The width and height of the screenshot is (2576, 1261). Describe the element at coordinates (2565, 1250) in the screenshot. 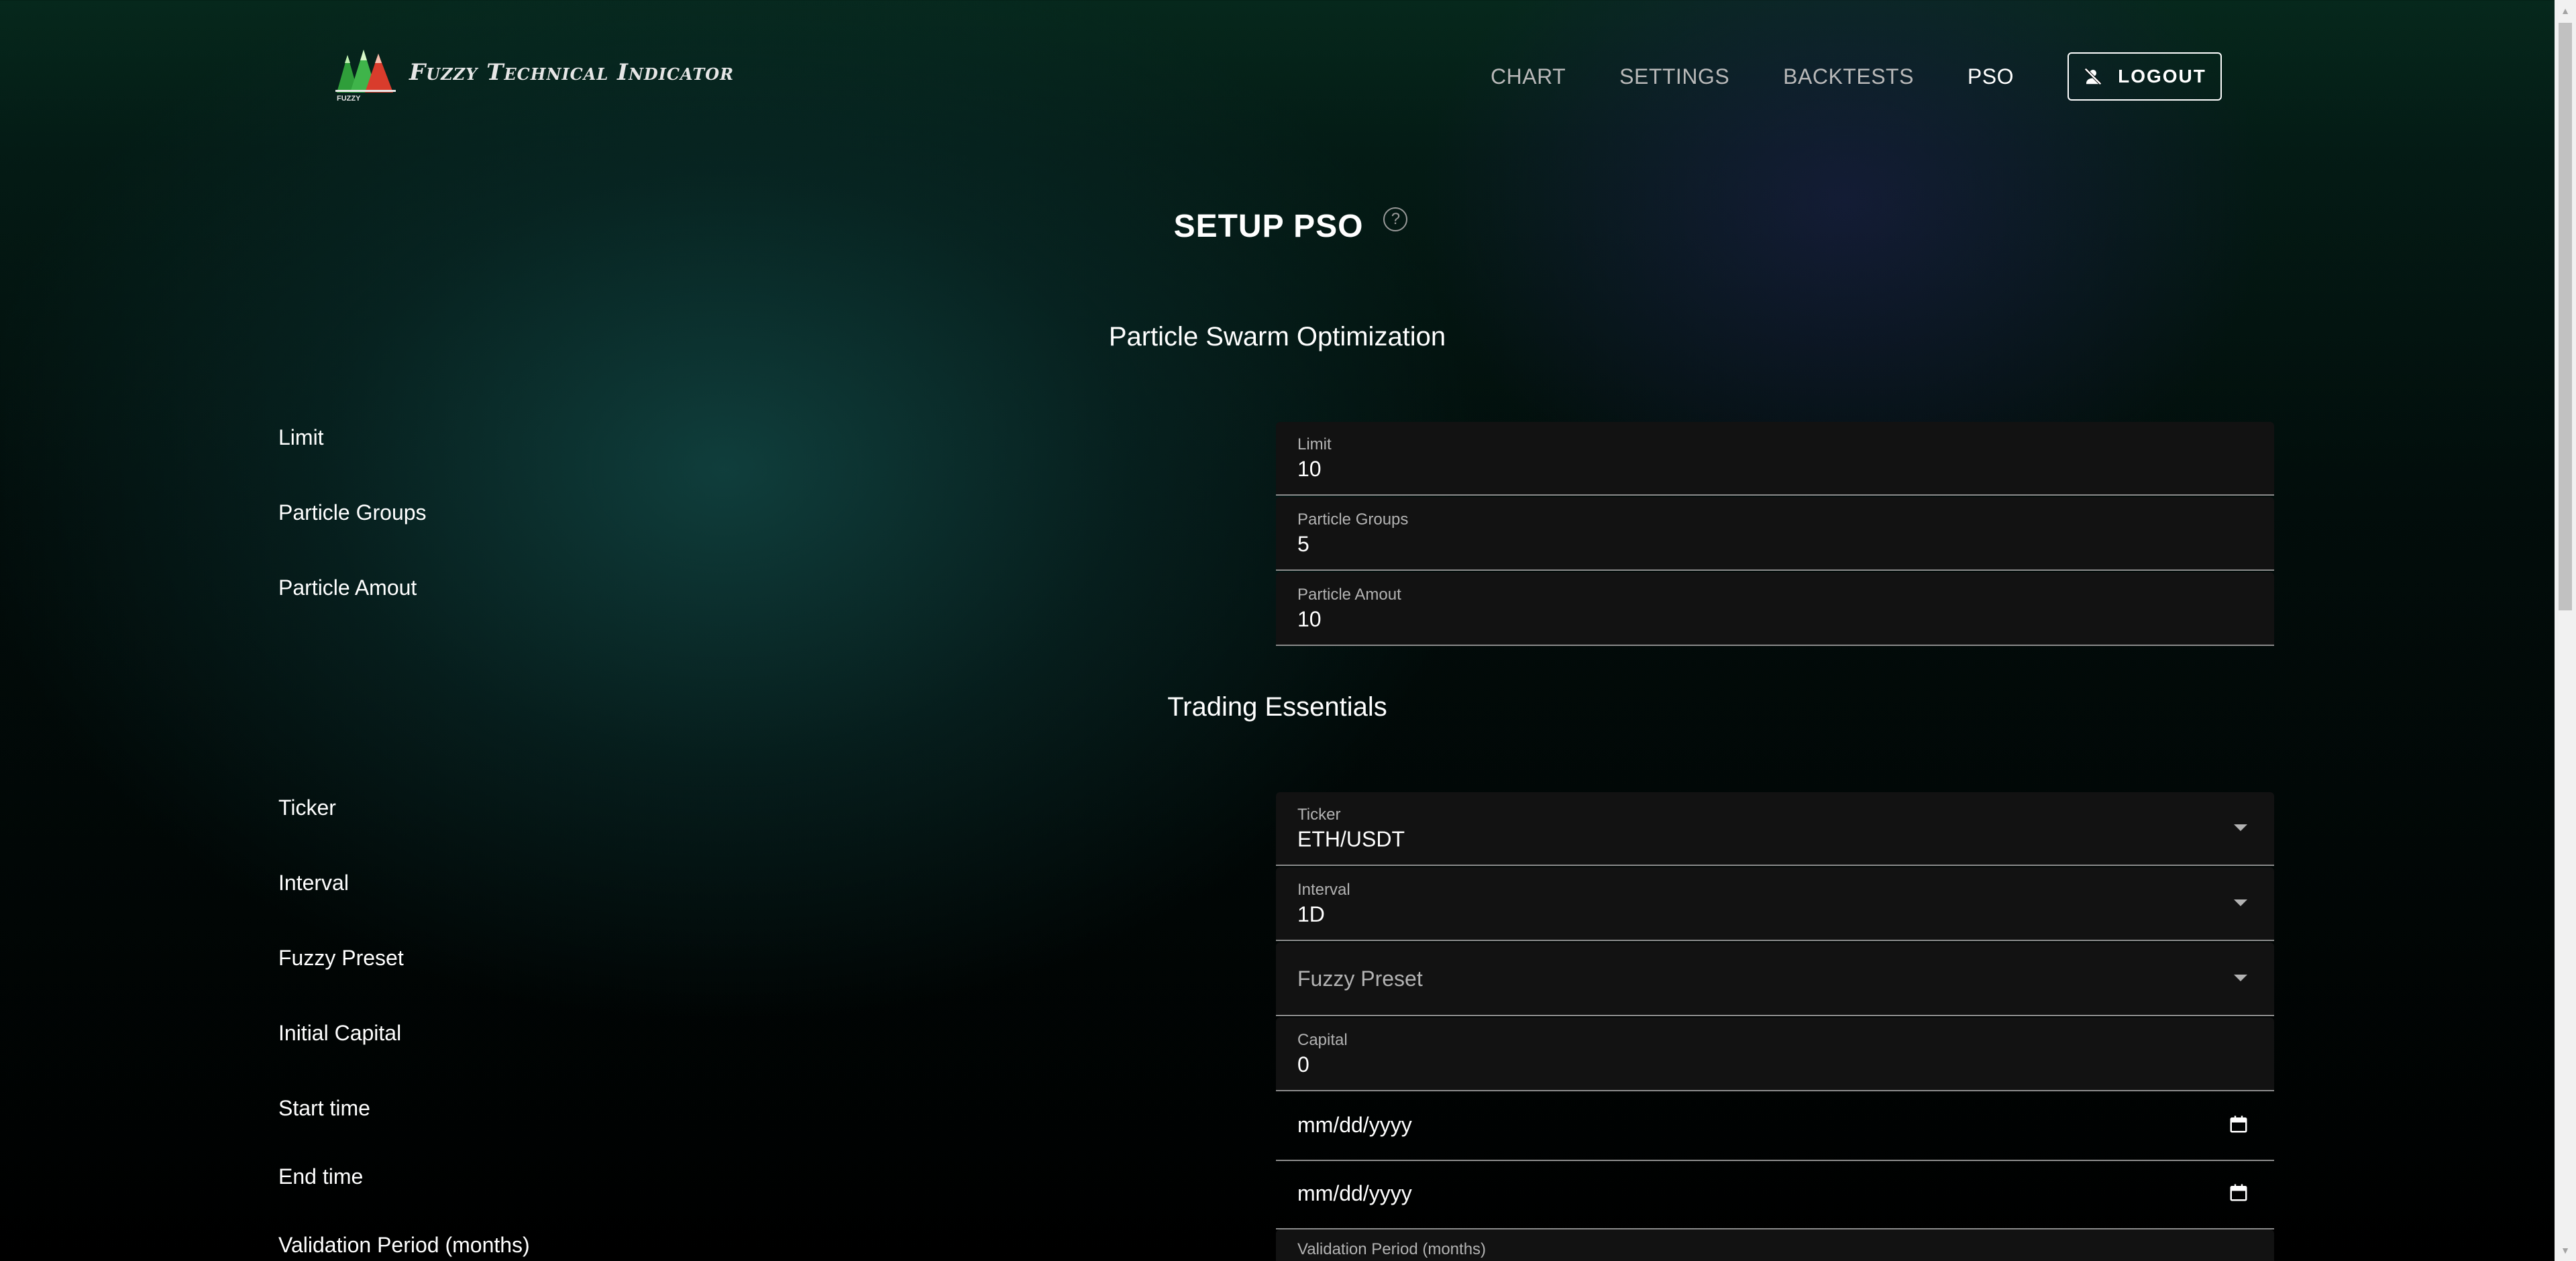

I see `scroll-down-icon: ▼` at that location.